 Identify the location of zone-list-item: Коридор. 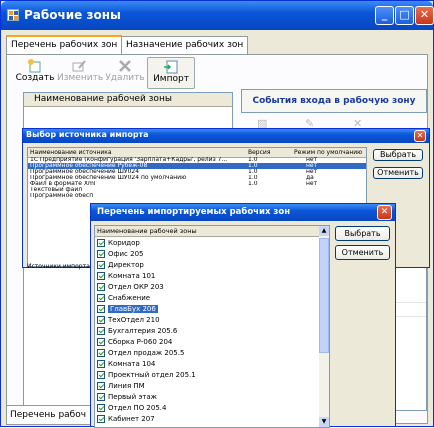
(207, 243).